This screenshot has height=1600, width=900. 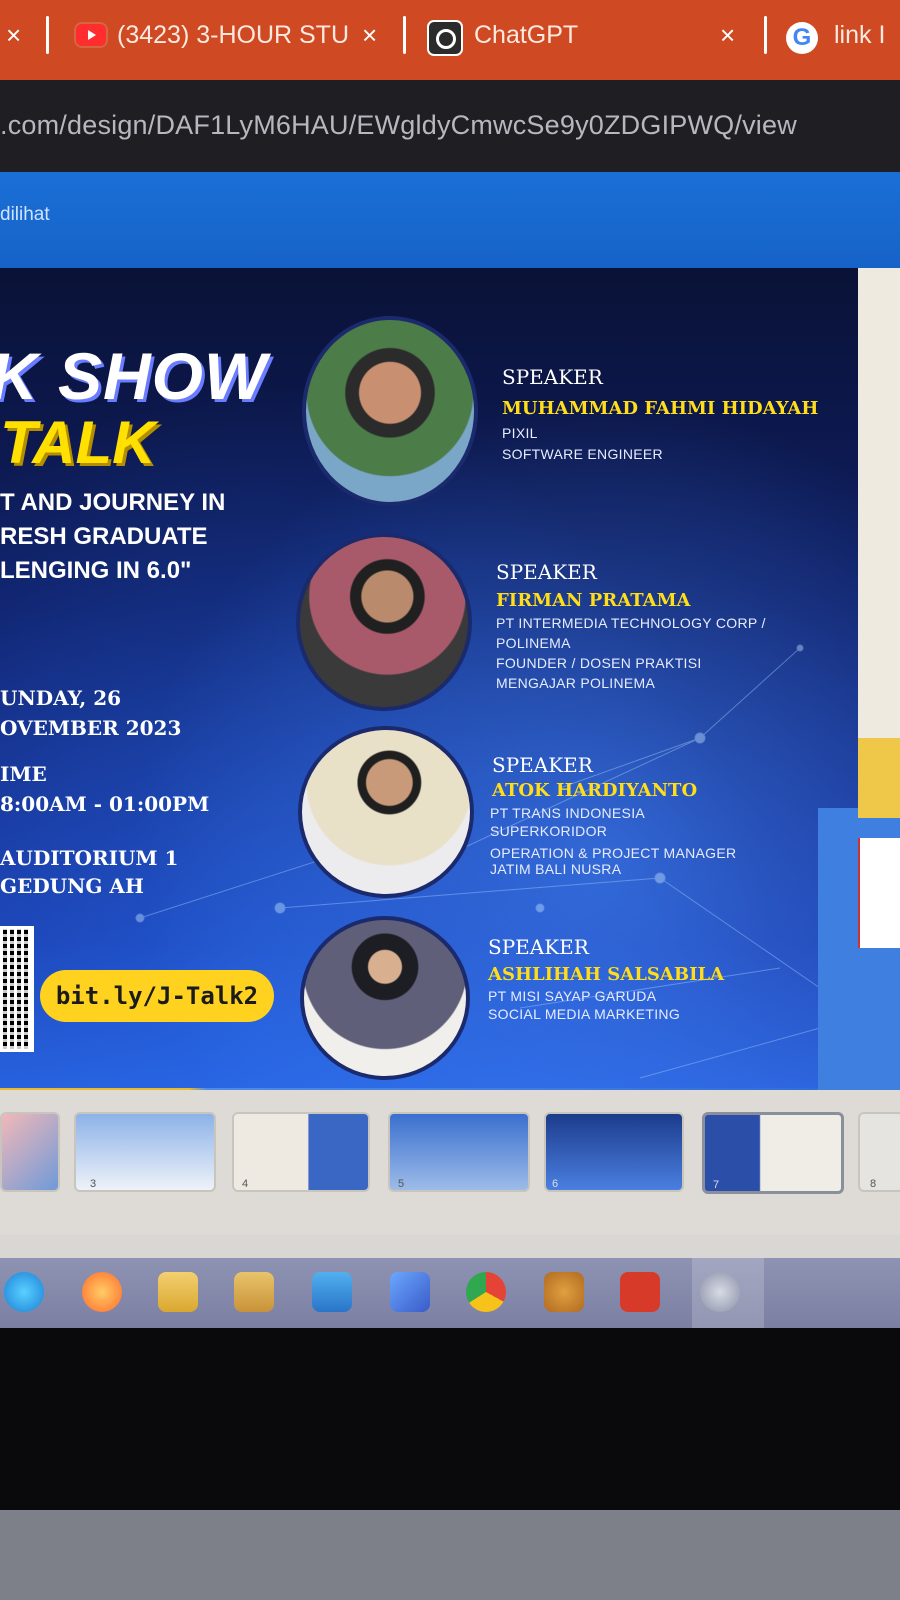 I want to click on page-number: 4, so click(x=245, y=1184).